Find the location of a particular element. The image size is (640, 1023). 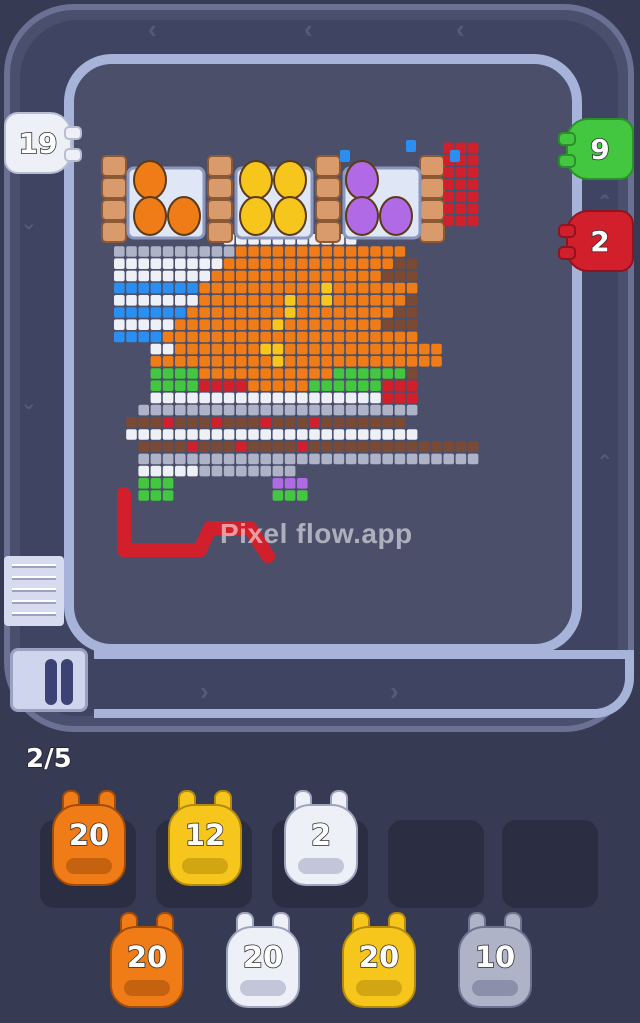

queue-shooter-white: 20 is located at coordinates (263, 962).